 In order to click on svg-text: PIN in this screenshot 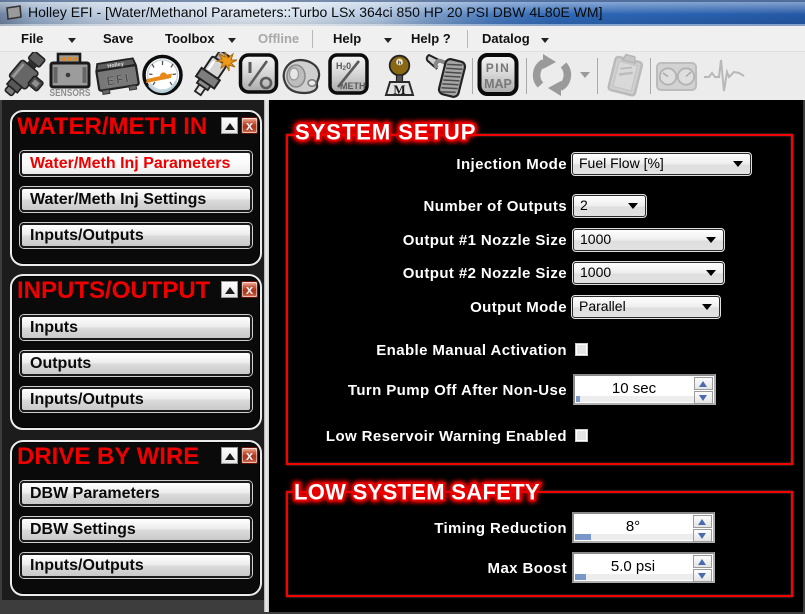, I will do `click(498, 68)`.